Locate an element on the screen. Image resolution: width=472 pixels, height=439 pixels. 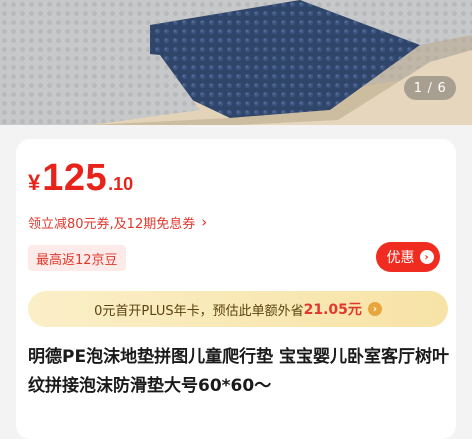
image-pager: 1 / 6 is located at coordinates (430, 88).